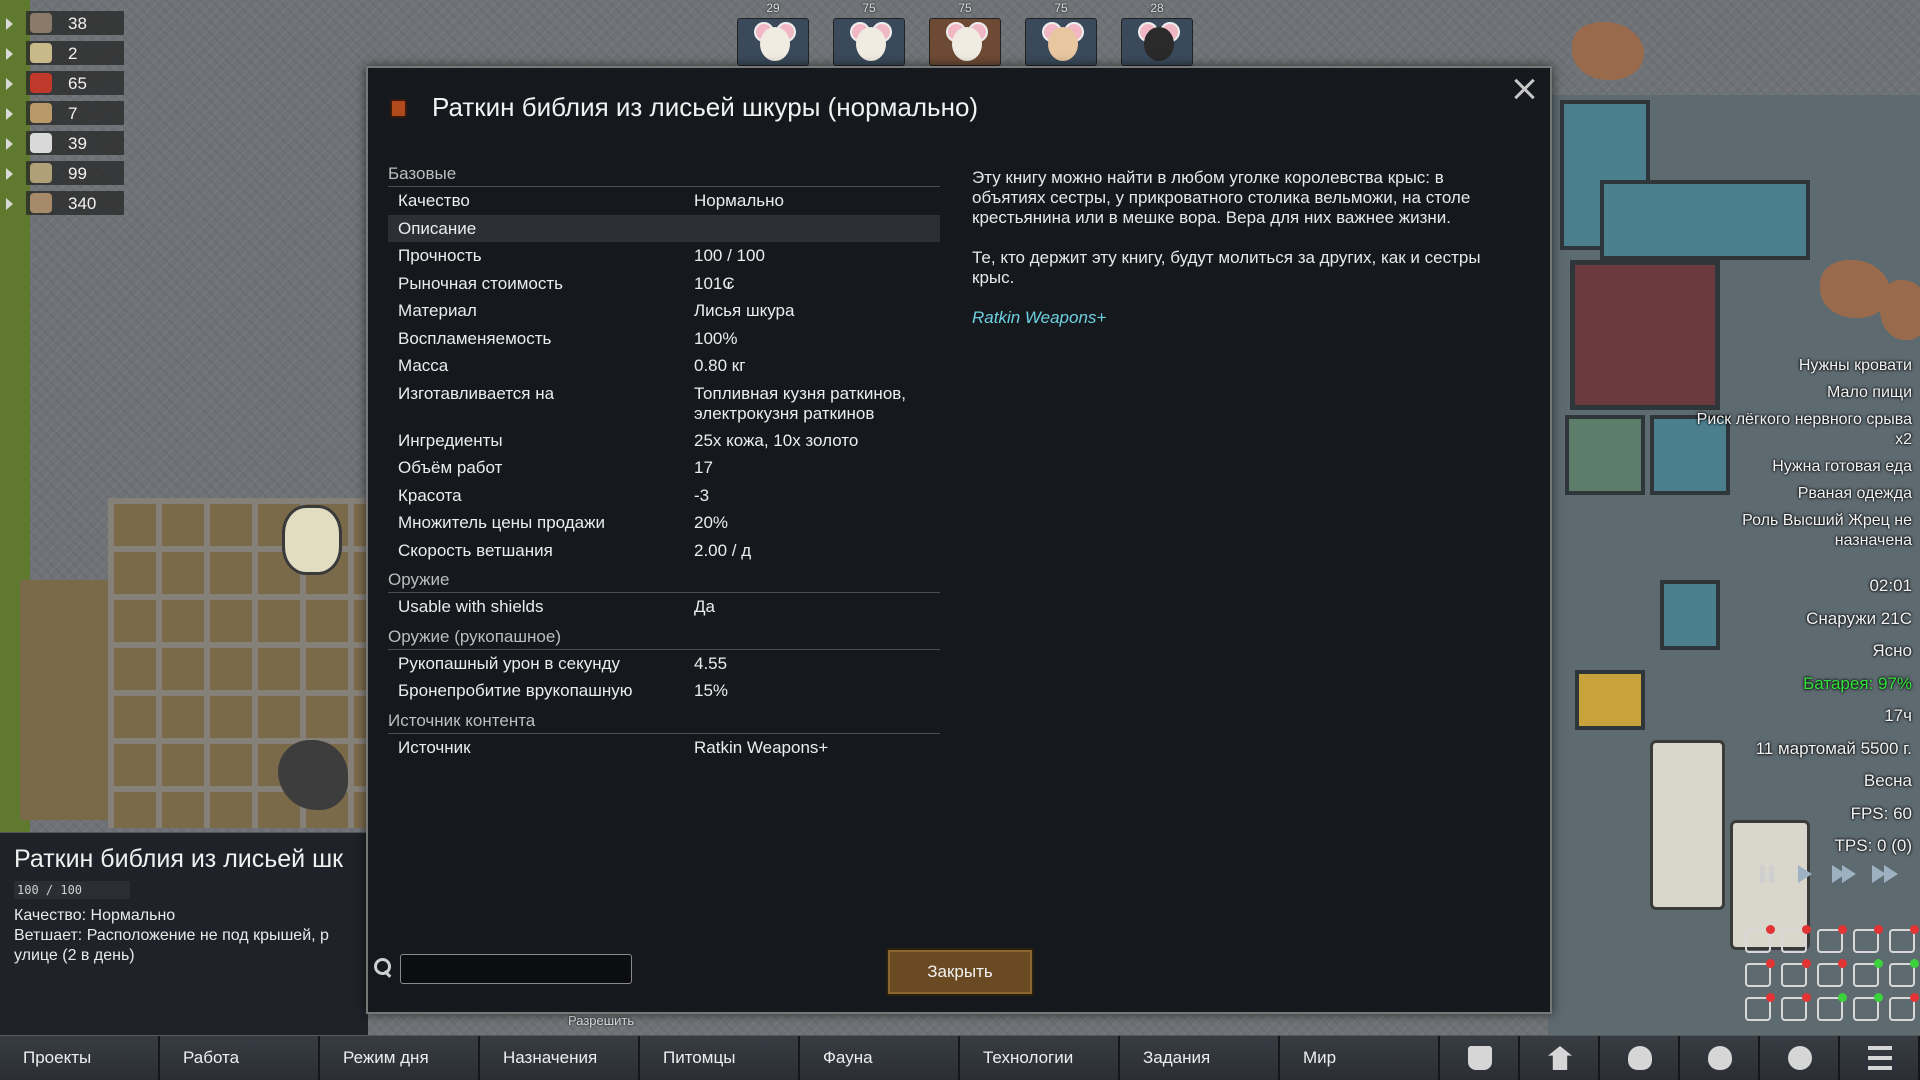 This screenshot has width=1920, height=1080. Describe the element at coordinates (1868, 1007) in the screenshot. I see `auto-home-toggle-icon` at that location.